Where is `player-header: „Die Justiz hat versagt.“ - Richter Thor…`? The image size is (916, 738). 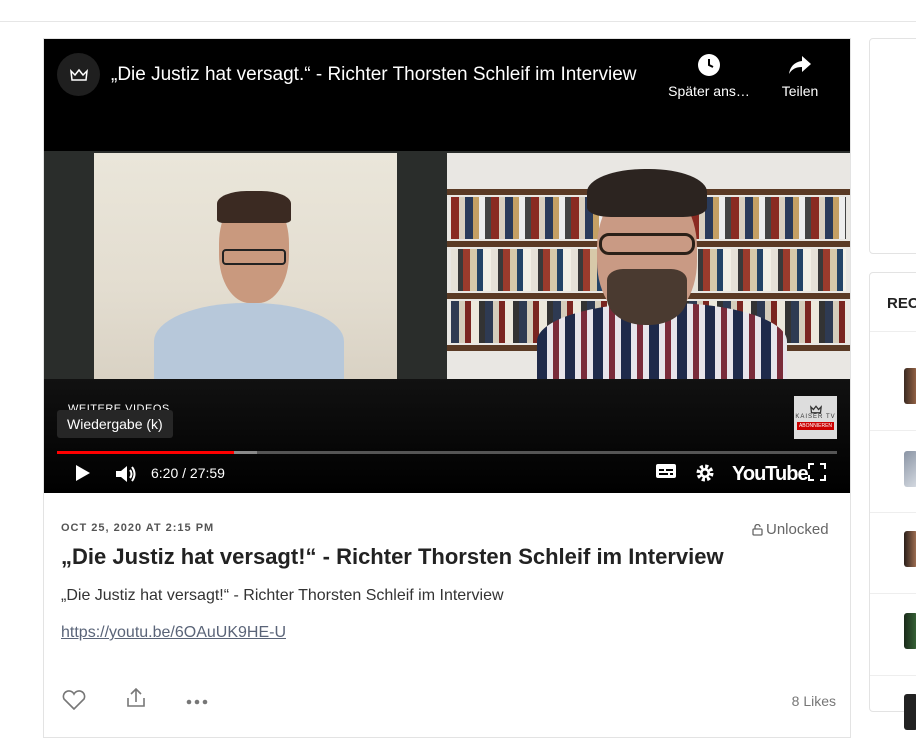
player-header: „Die Justiz hat versagt.“ - Richter Thor… is located at coordinates (447, 95).